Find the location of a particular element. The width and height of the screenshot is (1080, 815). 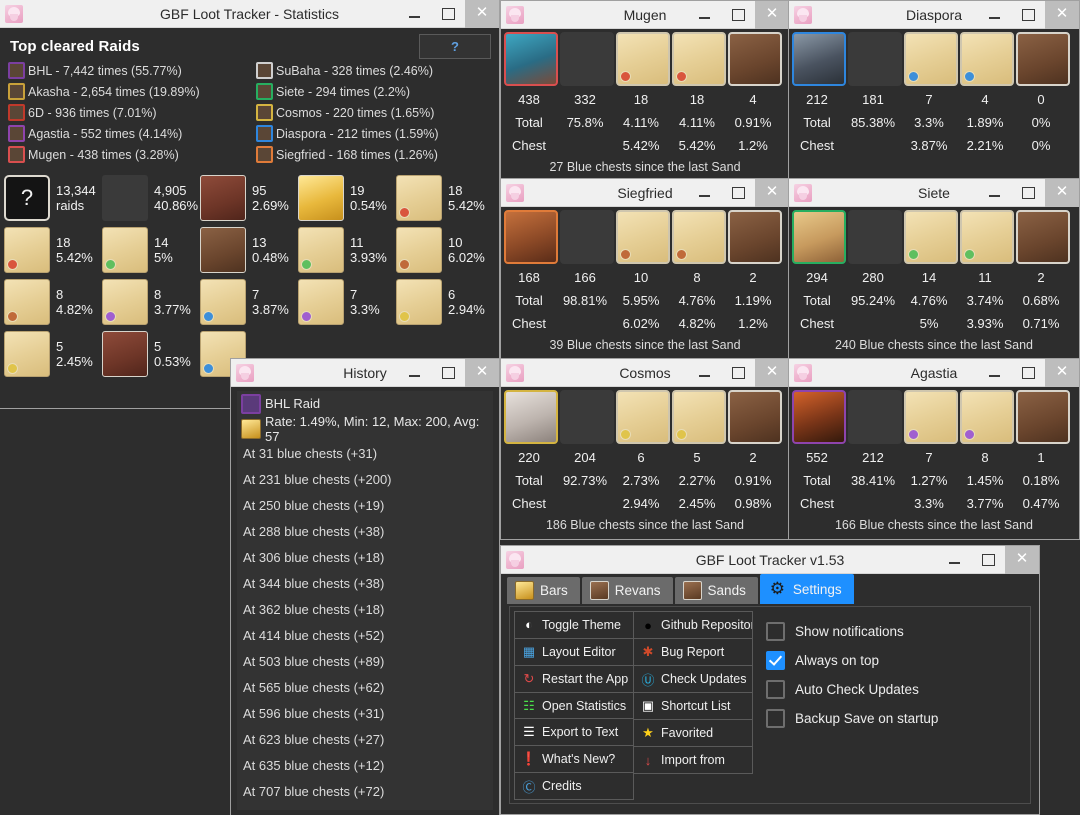

list-item: At 596 blue chests (+31) is located at coordinates (365, 714).